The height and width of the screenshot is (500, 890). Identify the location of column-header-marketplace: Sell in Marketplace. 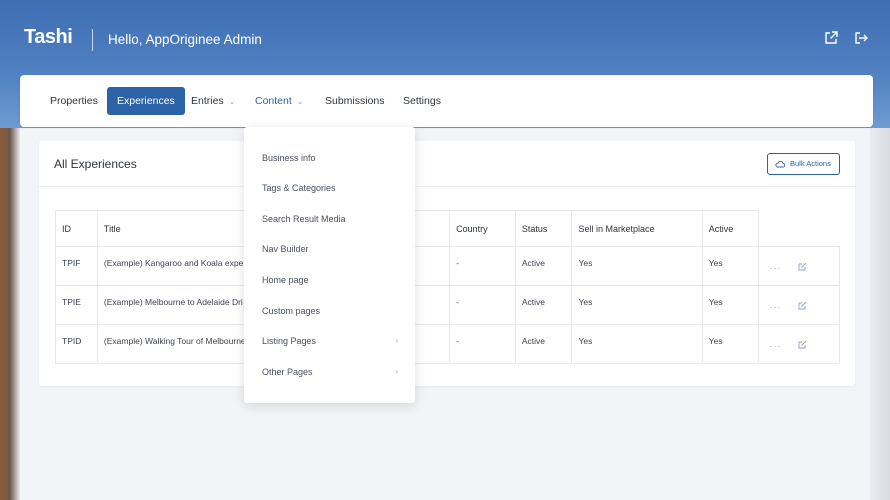
(637, 228).